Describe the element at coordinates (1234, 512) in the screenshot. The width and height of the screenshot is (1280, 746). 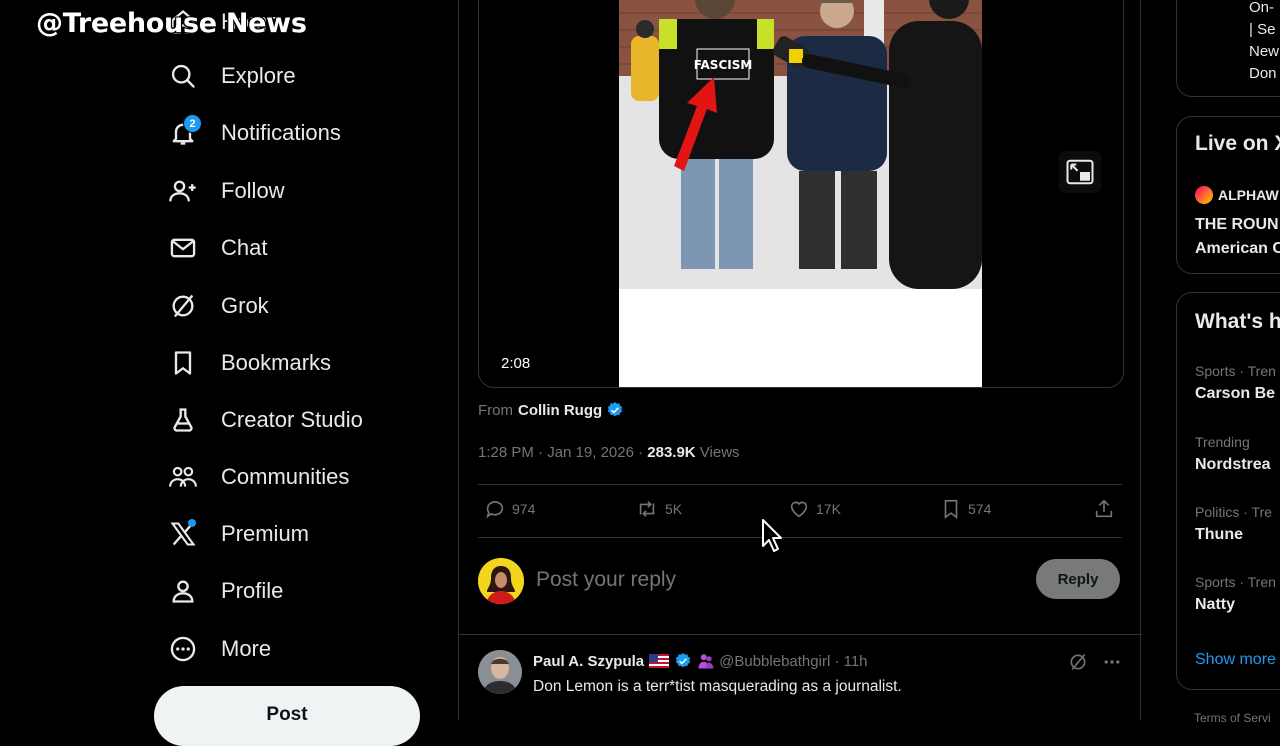
I see `trend-category: Politics · Tre` at that location.